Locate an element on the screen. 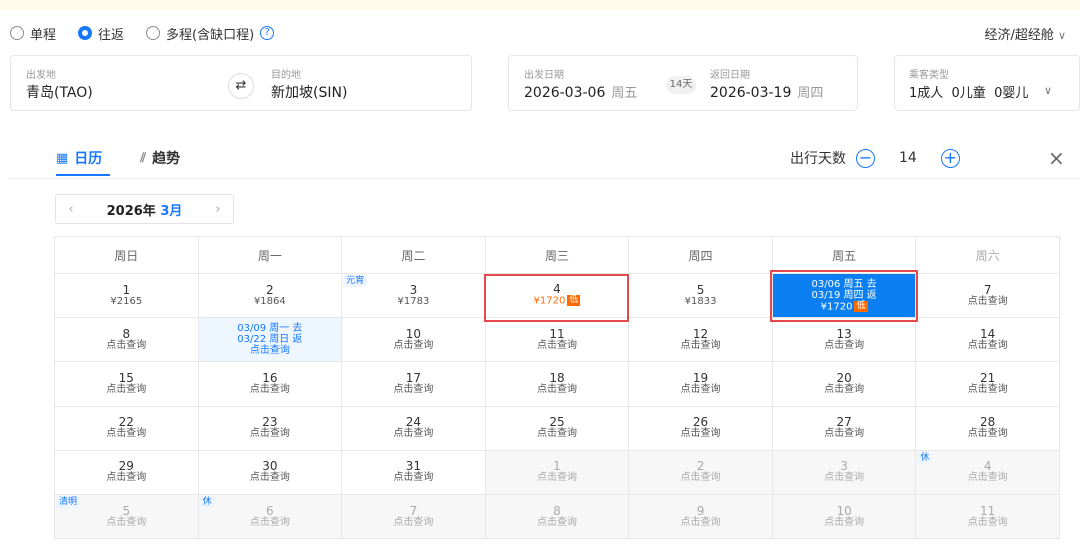 The height and width of the screenshot is (559, 1080). return-date-field: 2026-03-19 周四 is located at coordinates (766, 91).